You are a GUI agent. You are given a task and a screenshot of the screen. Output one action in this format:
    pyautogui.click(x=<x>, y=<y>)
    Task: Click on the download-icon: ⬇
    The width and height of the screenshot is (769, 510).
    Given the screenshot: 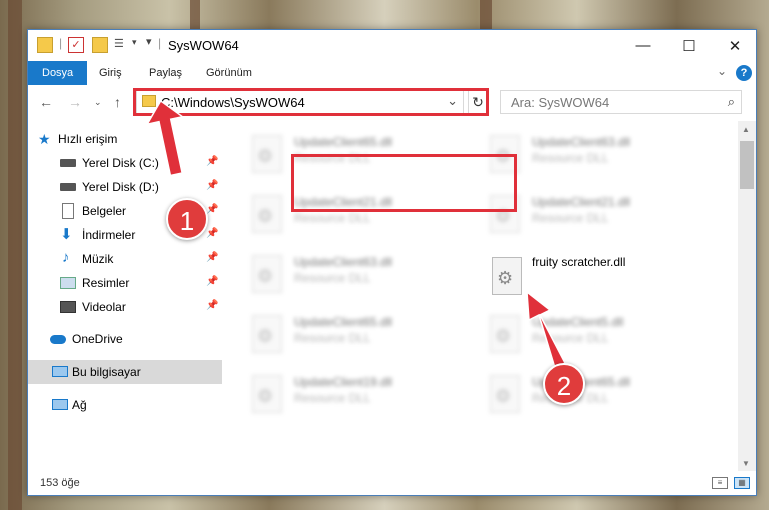 What is the action you would take?
    pyautogui.click(x=66, y=234)
    